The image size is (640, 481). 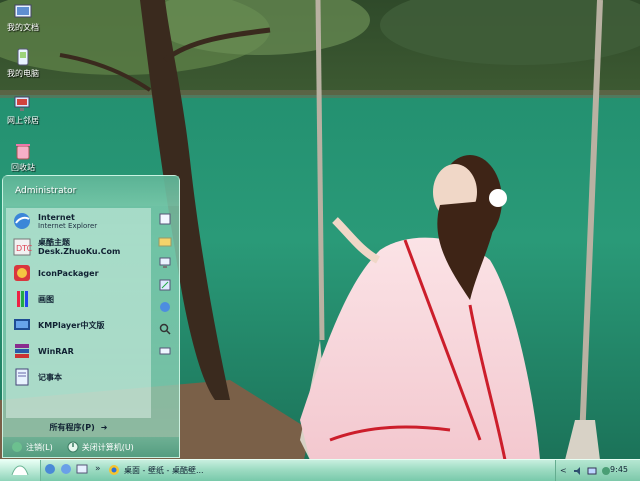 What do you see at coordinates (78, 351) in the screenshot?
I see `program-item-winrar: WinRAR` at bounding box center [78, 351].